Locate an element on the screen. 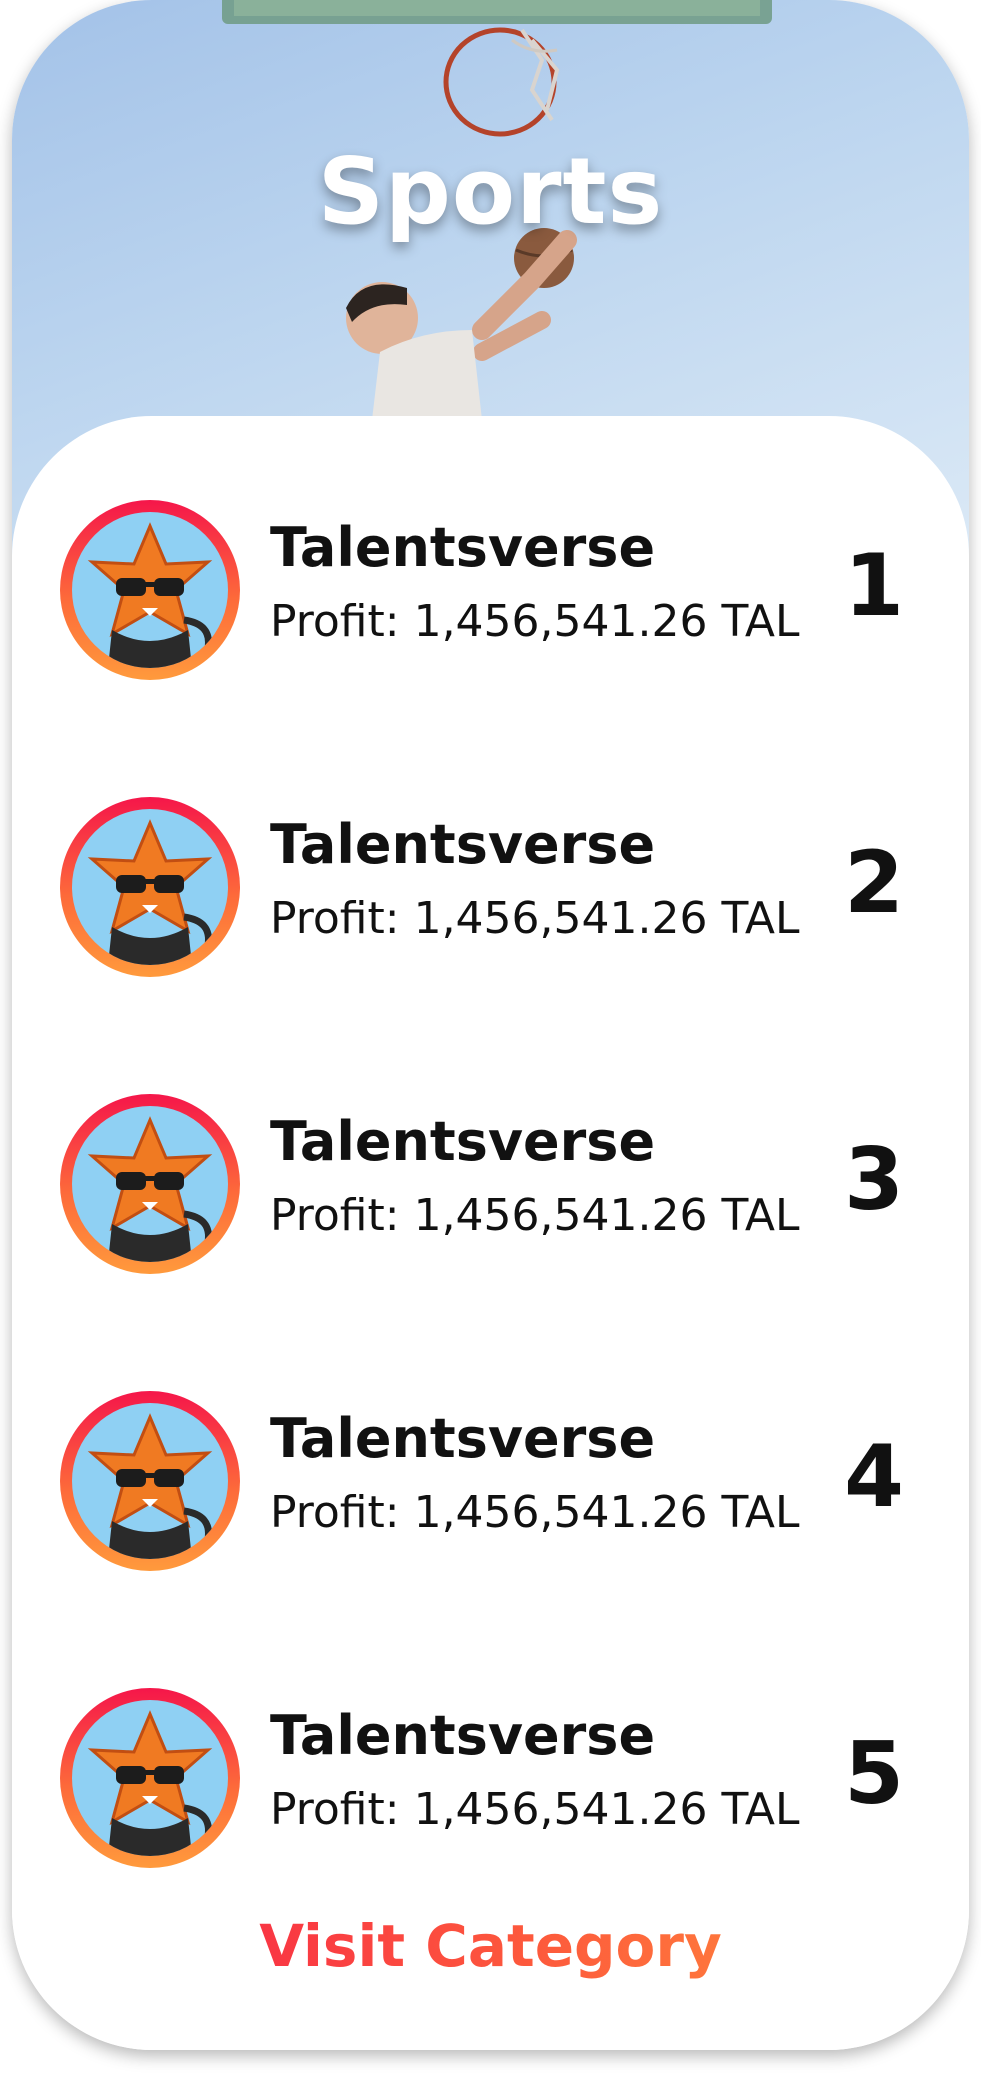  rank-number: 1 is located at coordinates (874, 586).